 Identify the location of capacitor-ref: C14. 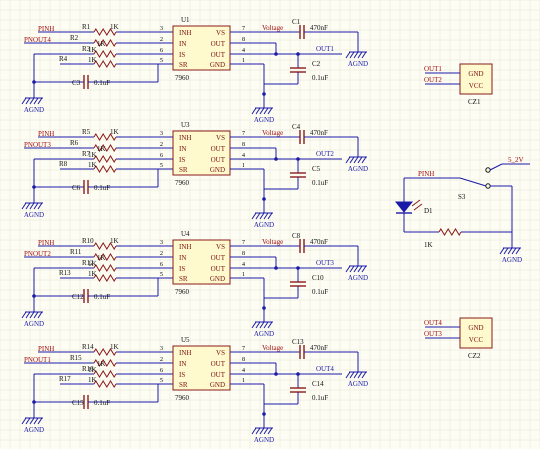
(318, 384).